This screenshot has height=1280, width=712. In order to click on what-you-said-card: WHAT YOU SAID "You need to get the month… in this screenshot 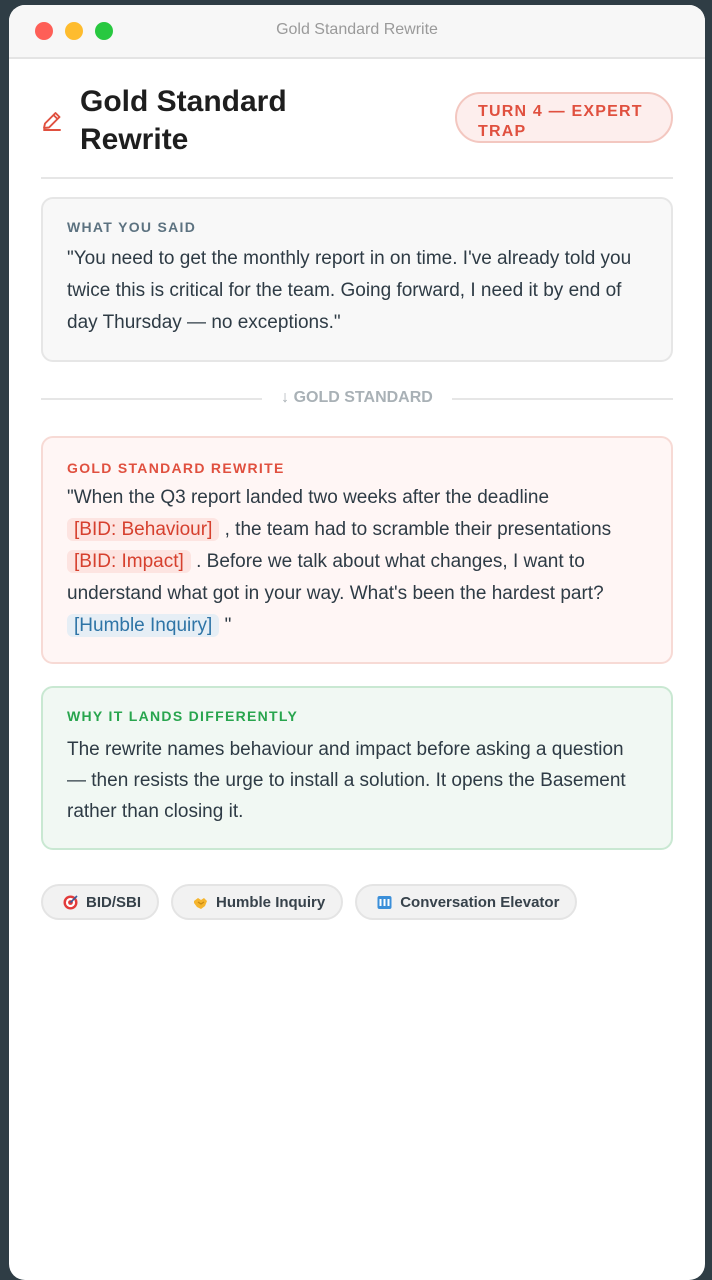, I will do `click(357, 279)`.